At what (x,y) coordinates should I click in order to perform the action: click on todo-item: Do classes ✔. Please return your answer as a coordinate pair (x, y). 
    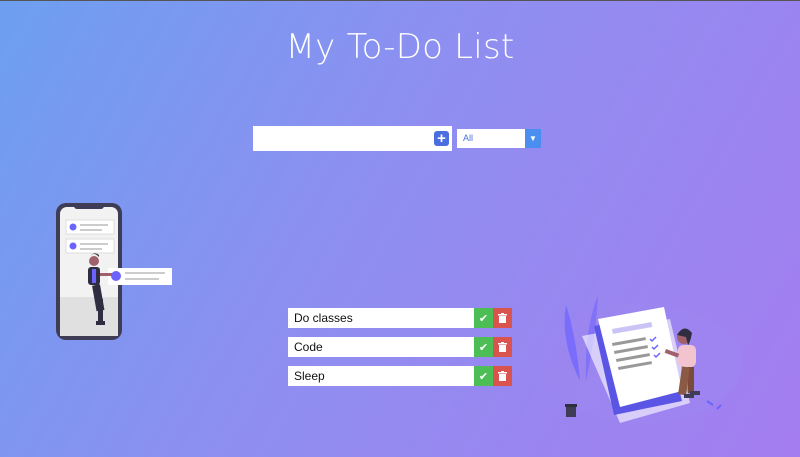
    Looking at the image, I should click on (400, 318).